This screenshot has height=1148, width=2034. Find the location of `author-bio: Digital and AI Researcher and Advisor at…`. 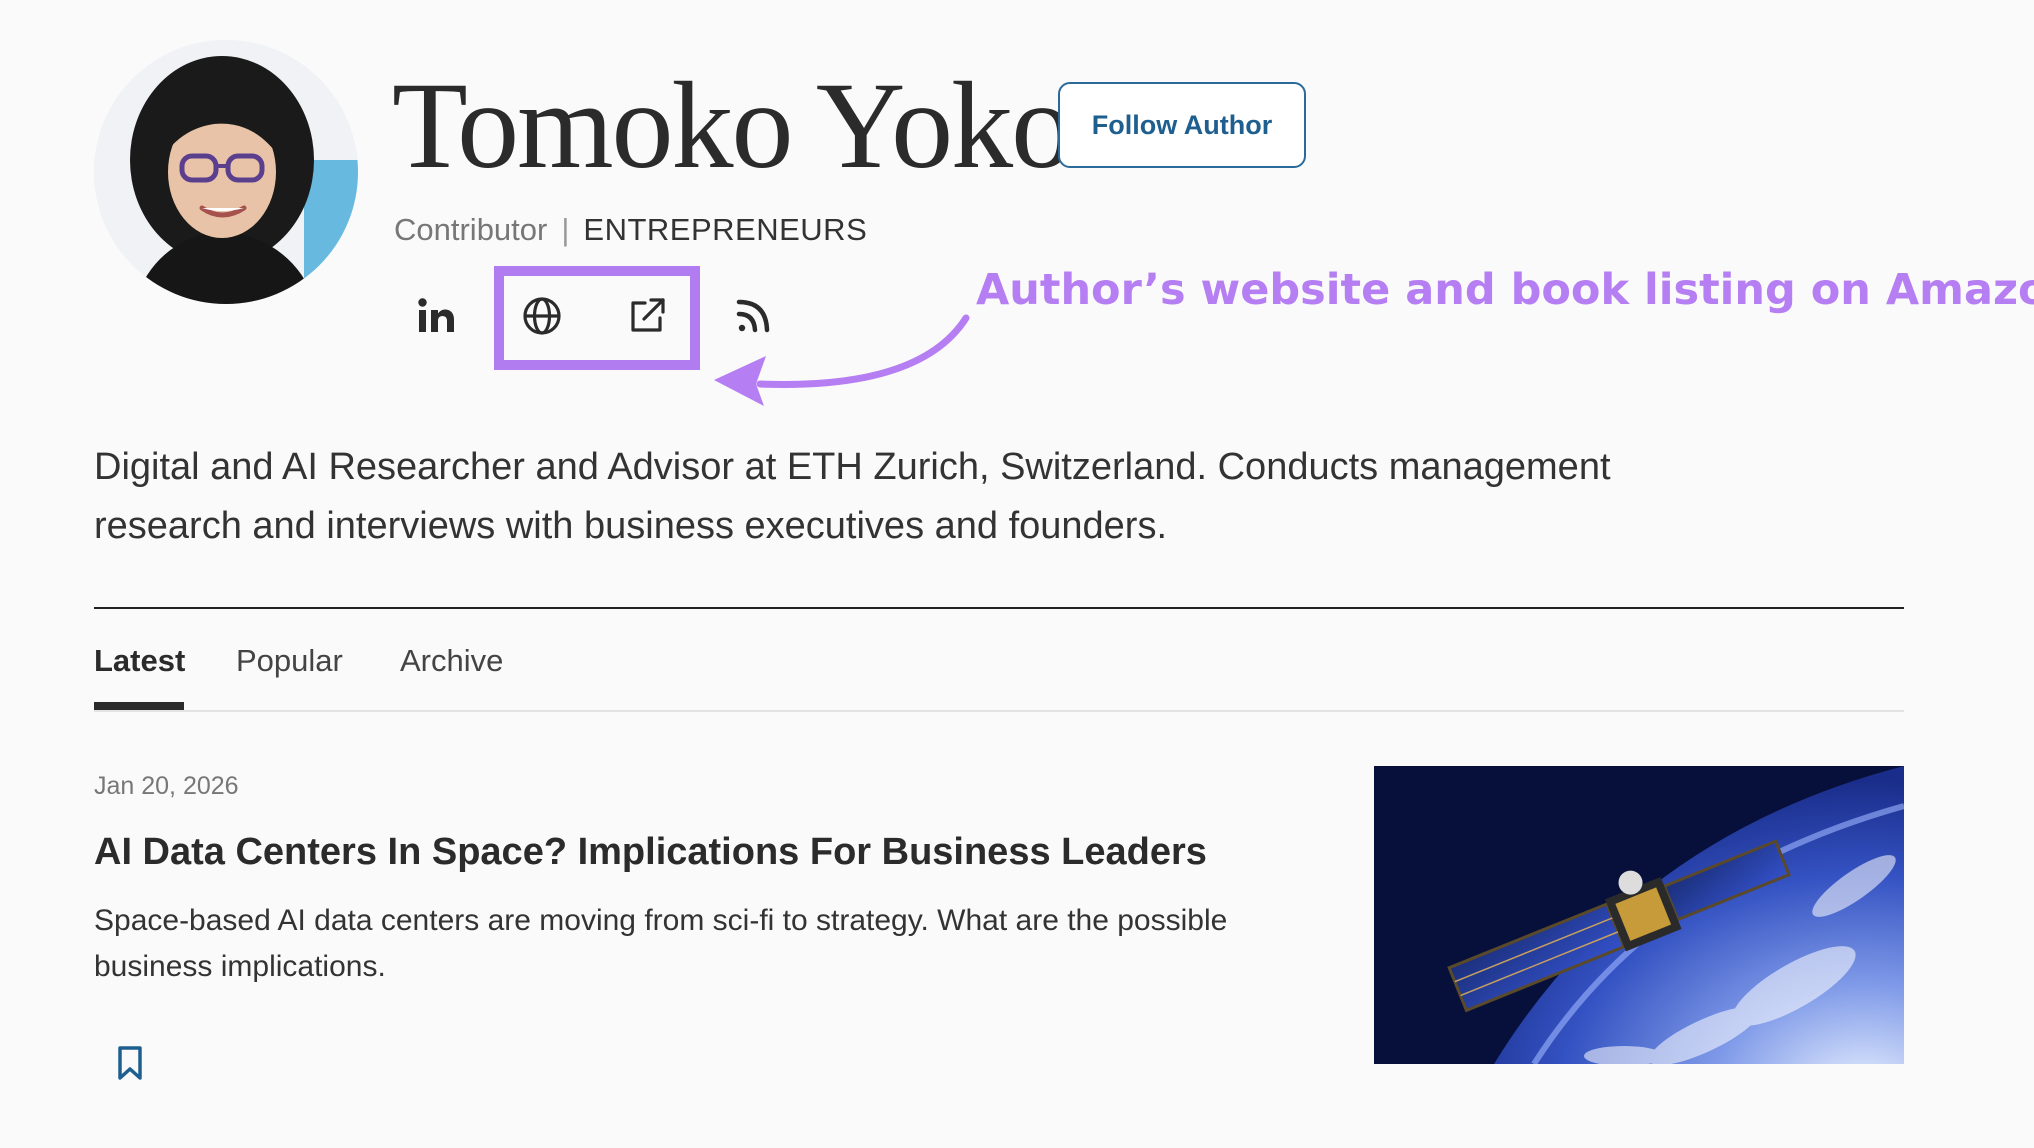

author-bio: Digital and AI Researcher and Advisor at… is located at coordinates (852, 496).